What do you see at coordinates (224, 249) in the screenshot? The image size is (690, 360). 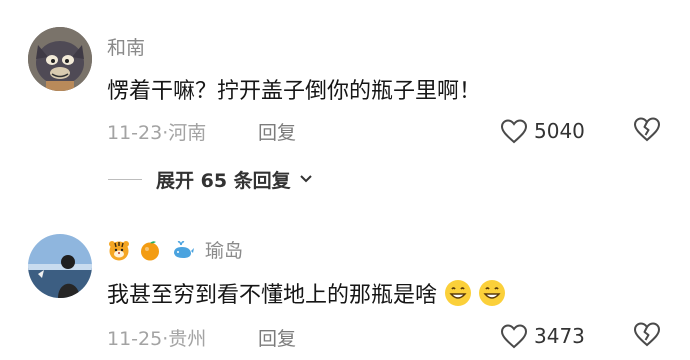 I see `comment-username: 瑜岛` at bounding box center [224, 249].